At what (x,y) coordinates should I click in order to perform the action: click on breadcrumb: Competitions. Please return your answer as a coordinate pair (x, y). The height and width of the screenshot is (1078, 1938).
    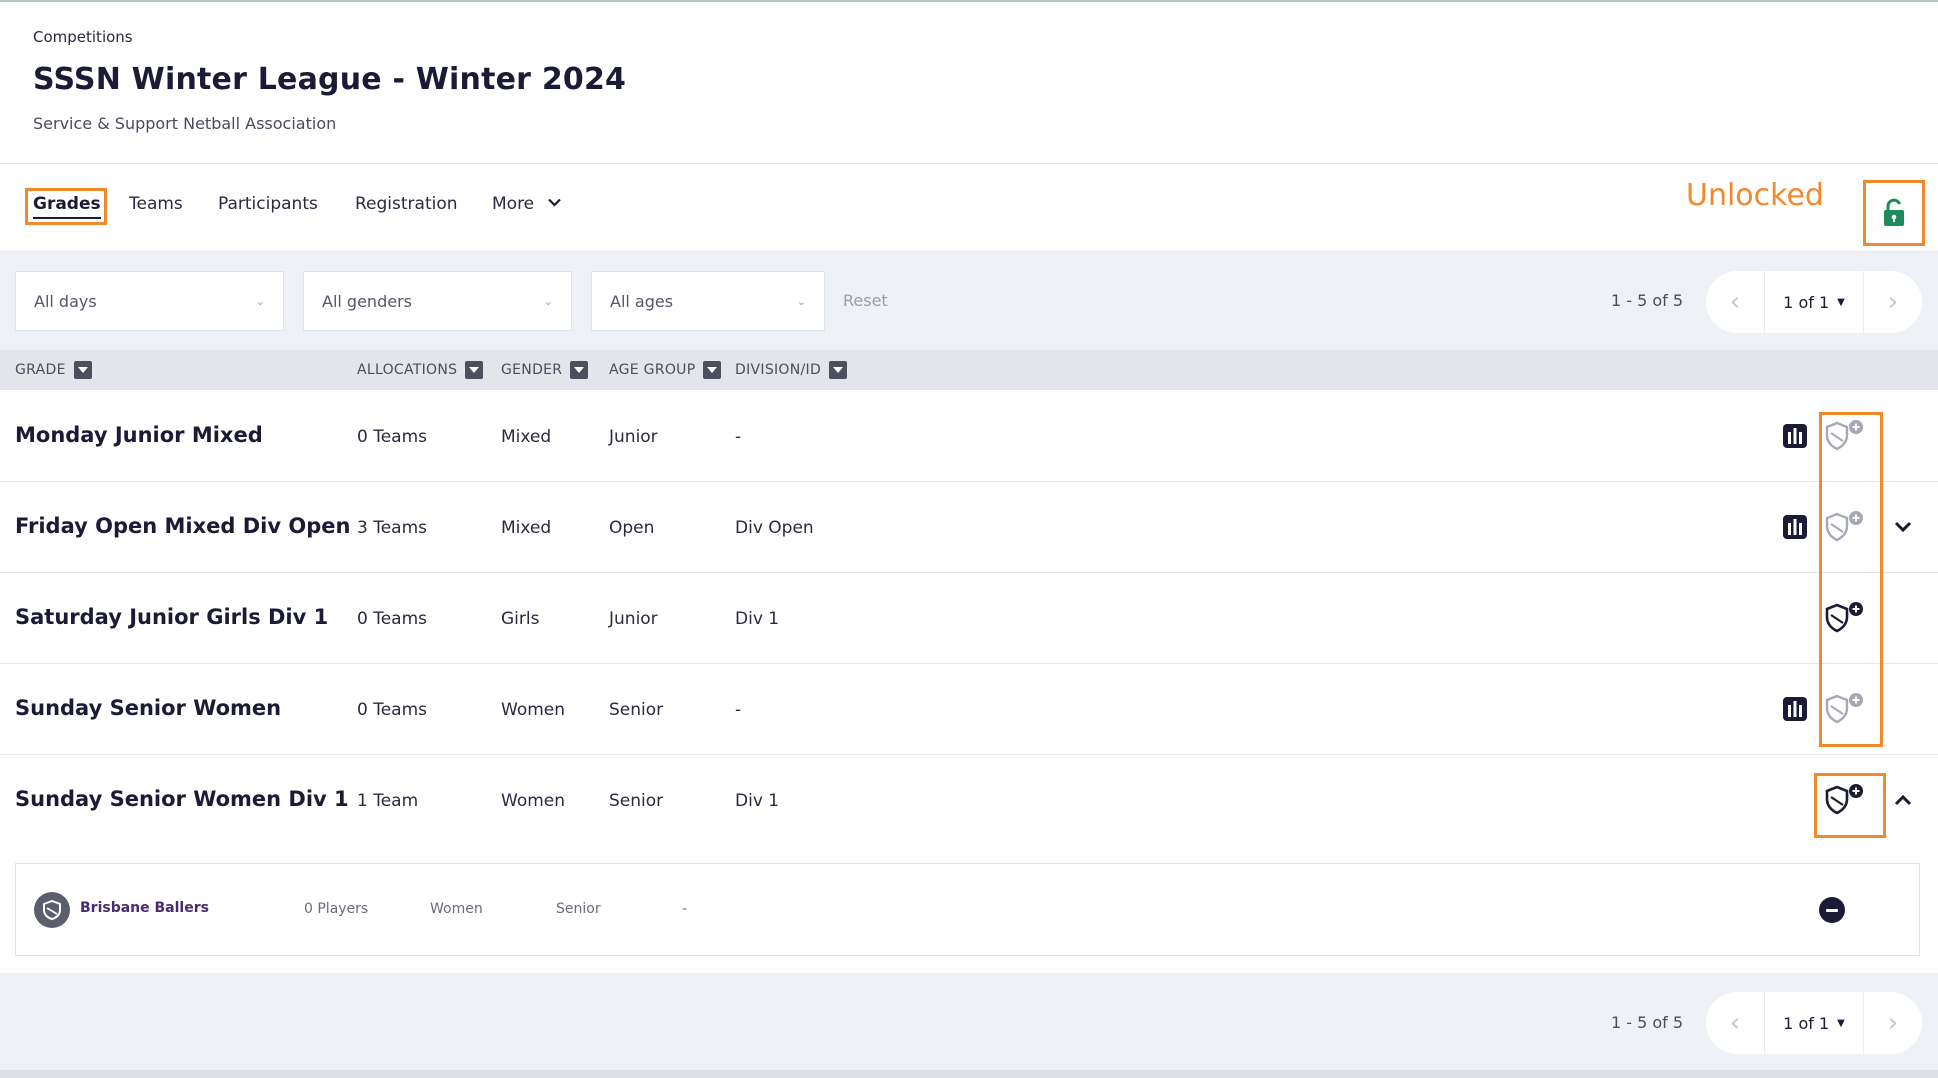
    Looking at the image, I should click on (83, 37).